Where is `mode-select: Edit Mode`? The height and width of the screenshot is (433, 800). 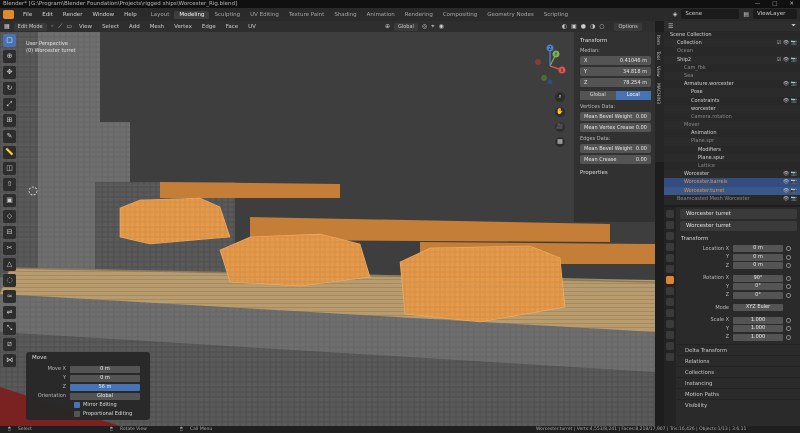 mode-select: Edit Mode is located at coordinates (30, 26).